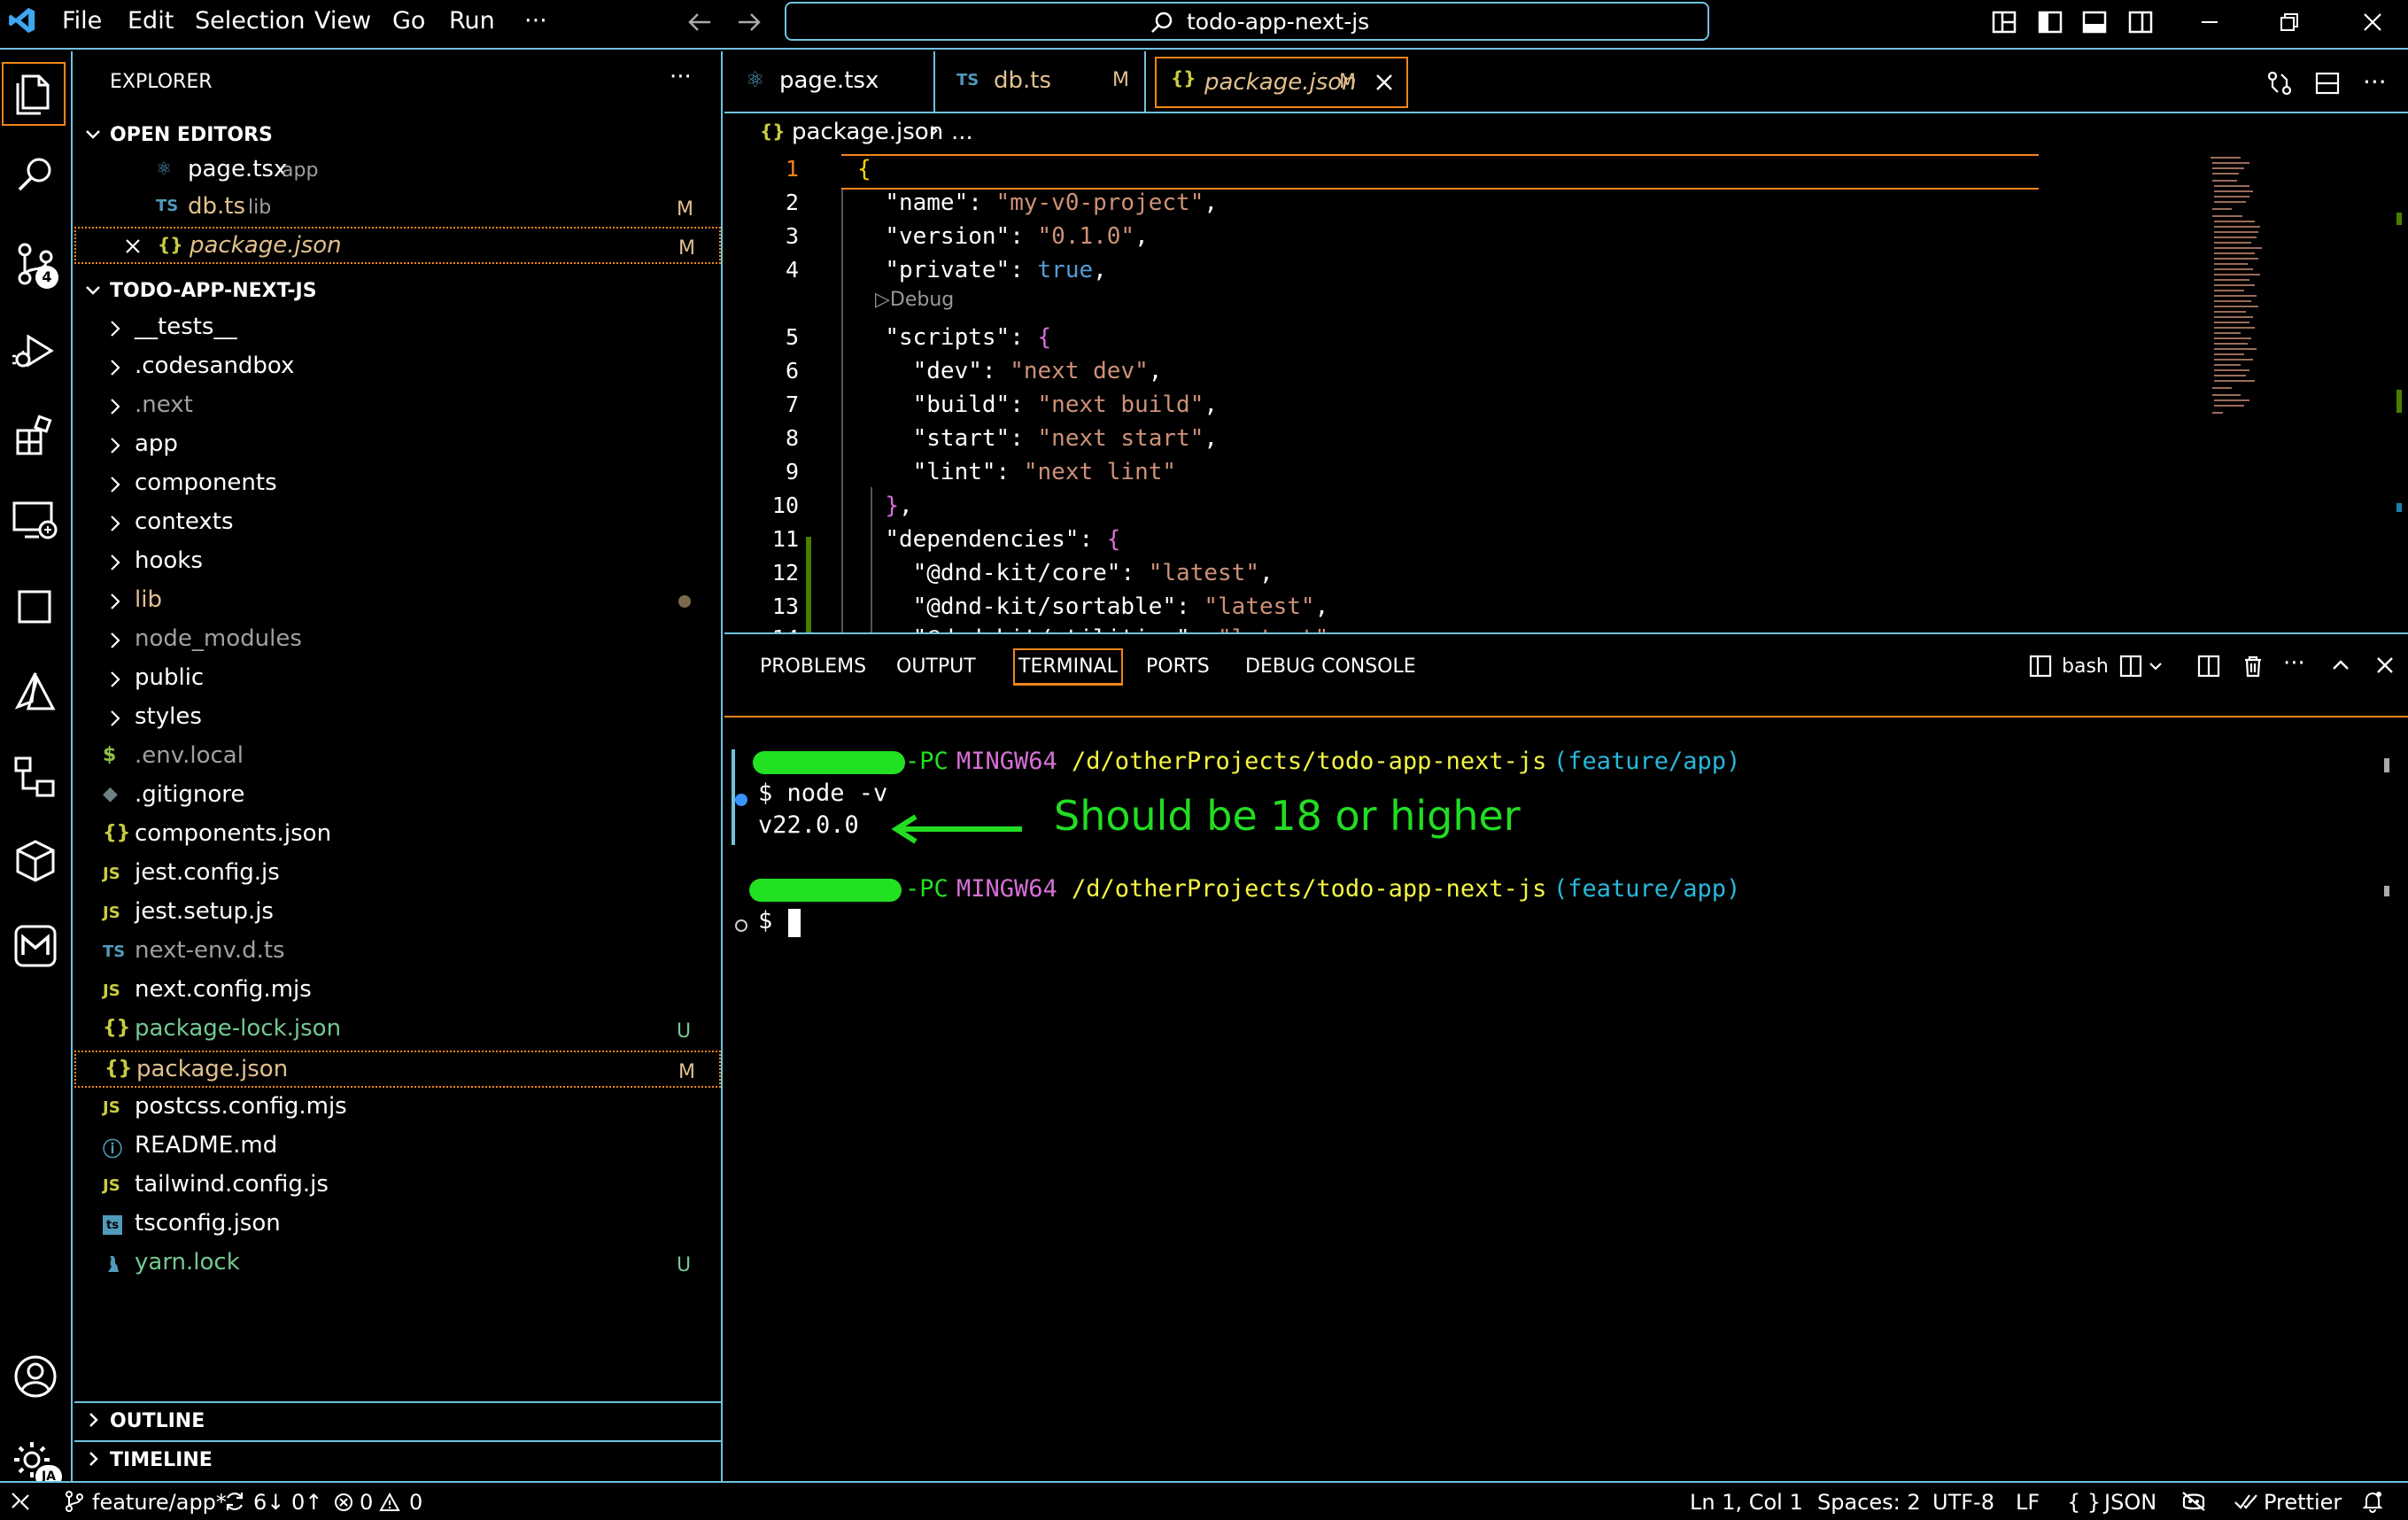  I want to click on notifications-bell-icon, so click(2372, 1501).